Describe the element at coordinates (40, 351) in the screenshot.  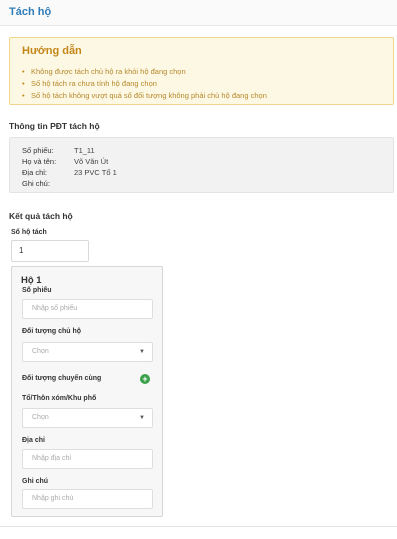
I see `head-select-value: Chọn` at that location.